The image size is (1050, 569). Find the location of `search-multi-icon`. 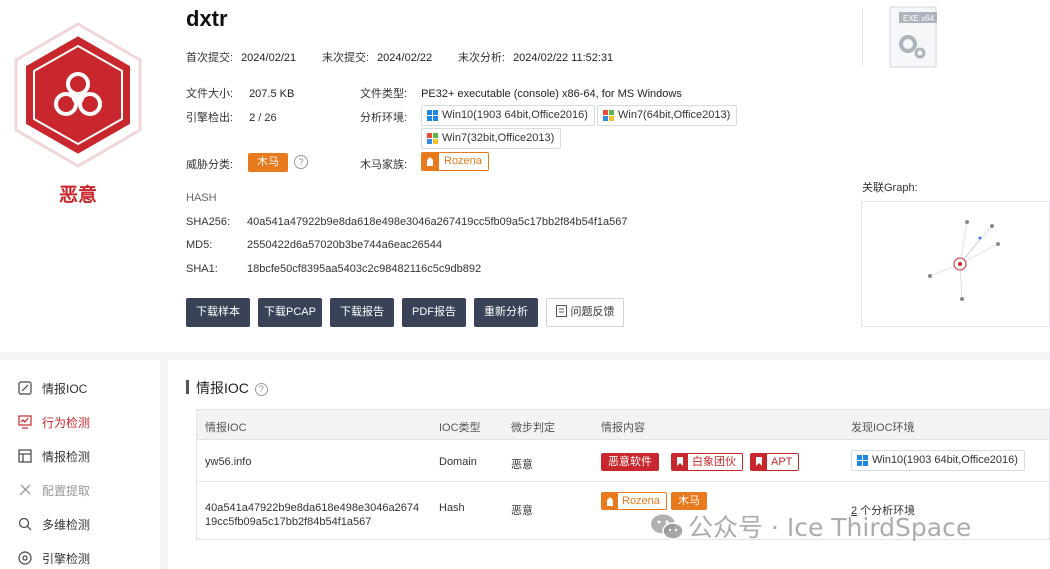

search-multi-icon is located at coordinates (25, 524).